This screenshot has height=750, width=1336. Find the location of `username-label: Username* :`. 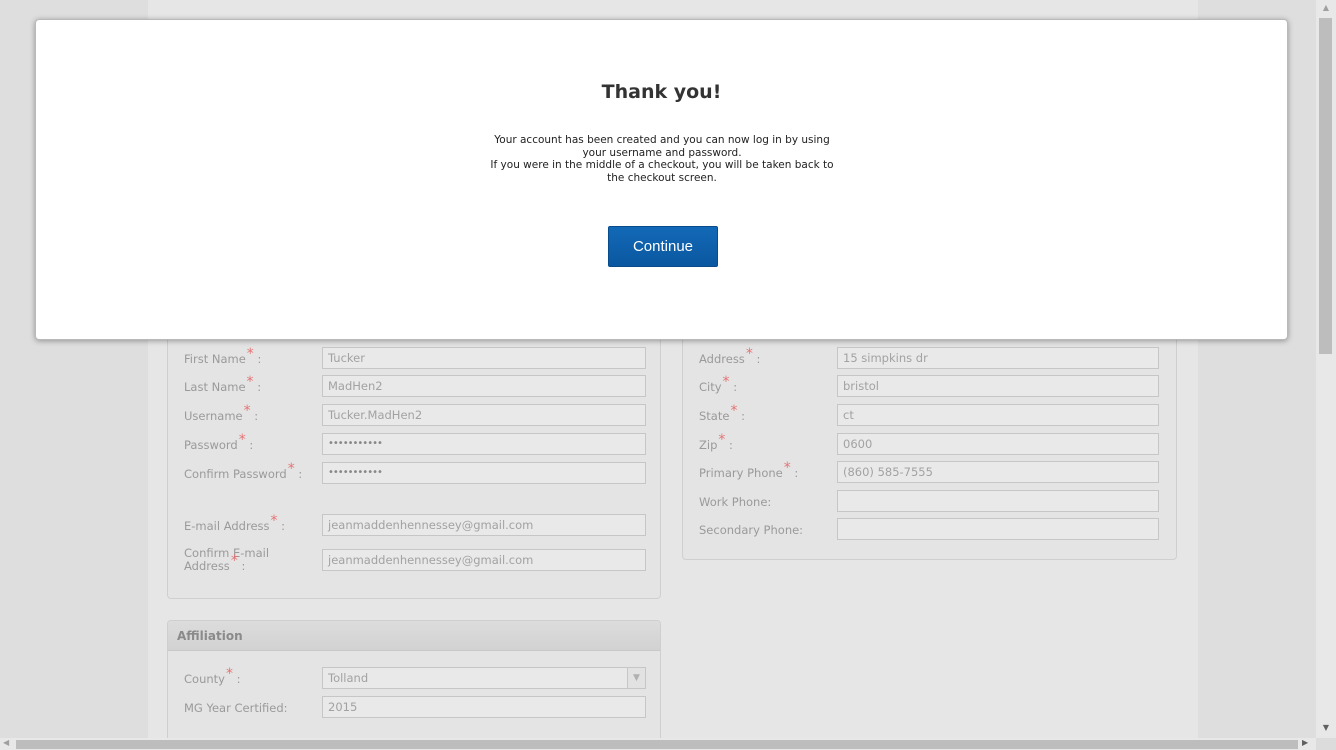

username-label: Username* : is located at coordinates (221, 413).